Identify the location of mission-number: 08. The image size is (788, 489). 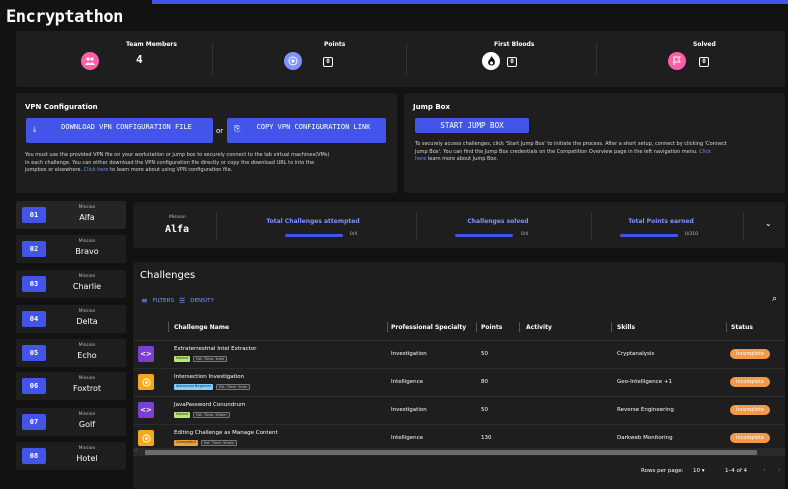
(34, 456).